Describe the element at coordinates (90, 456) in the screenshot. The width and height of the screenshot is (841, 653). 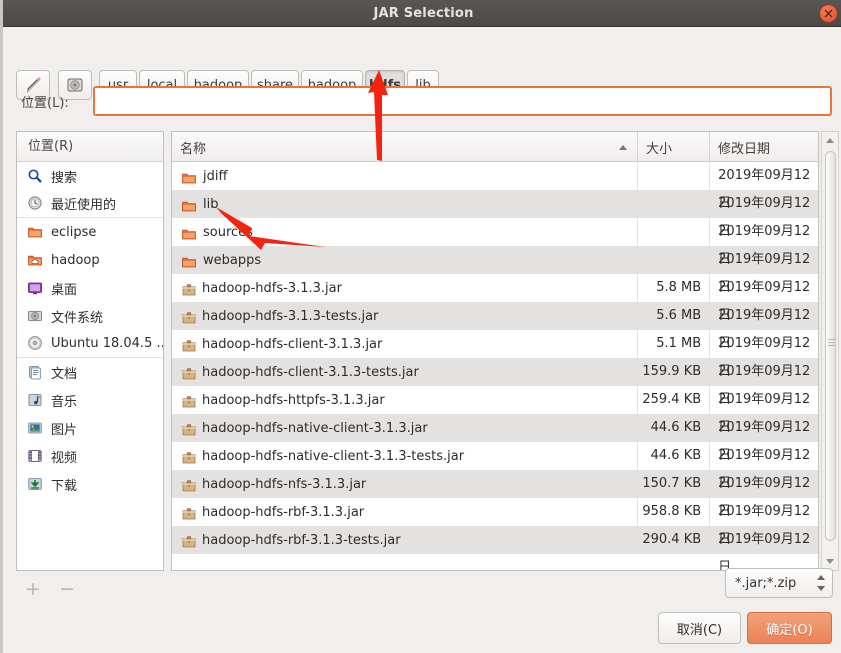
I see `place-item-10: 视频` at that location.